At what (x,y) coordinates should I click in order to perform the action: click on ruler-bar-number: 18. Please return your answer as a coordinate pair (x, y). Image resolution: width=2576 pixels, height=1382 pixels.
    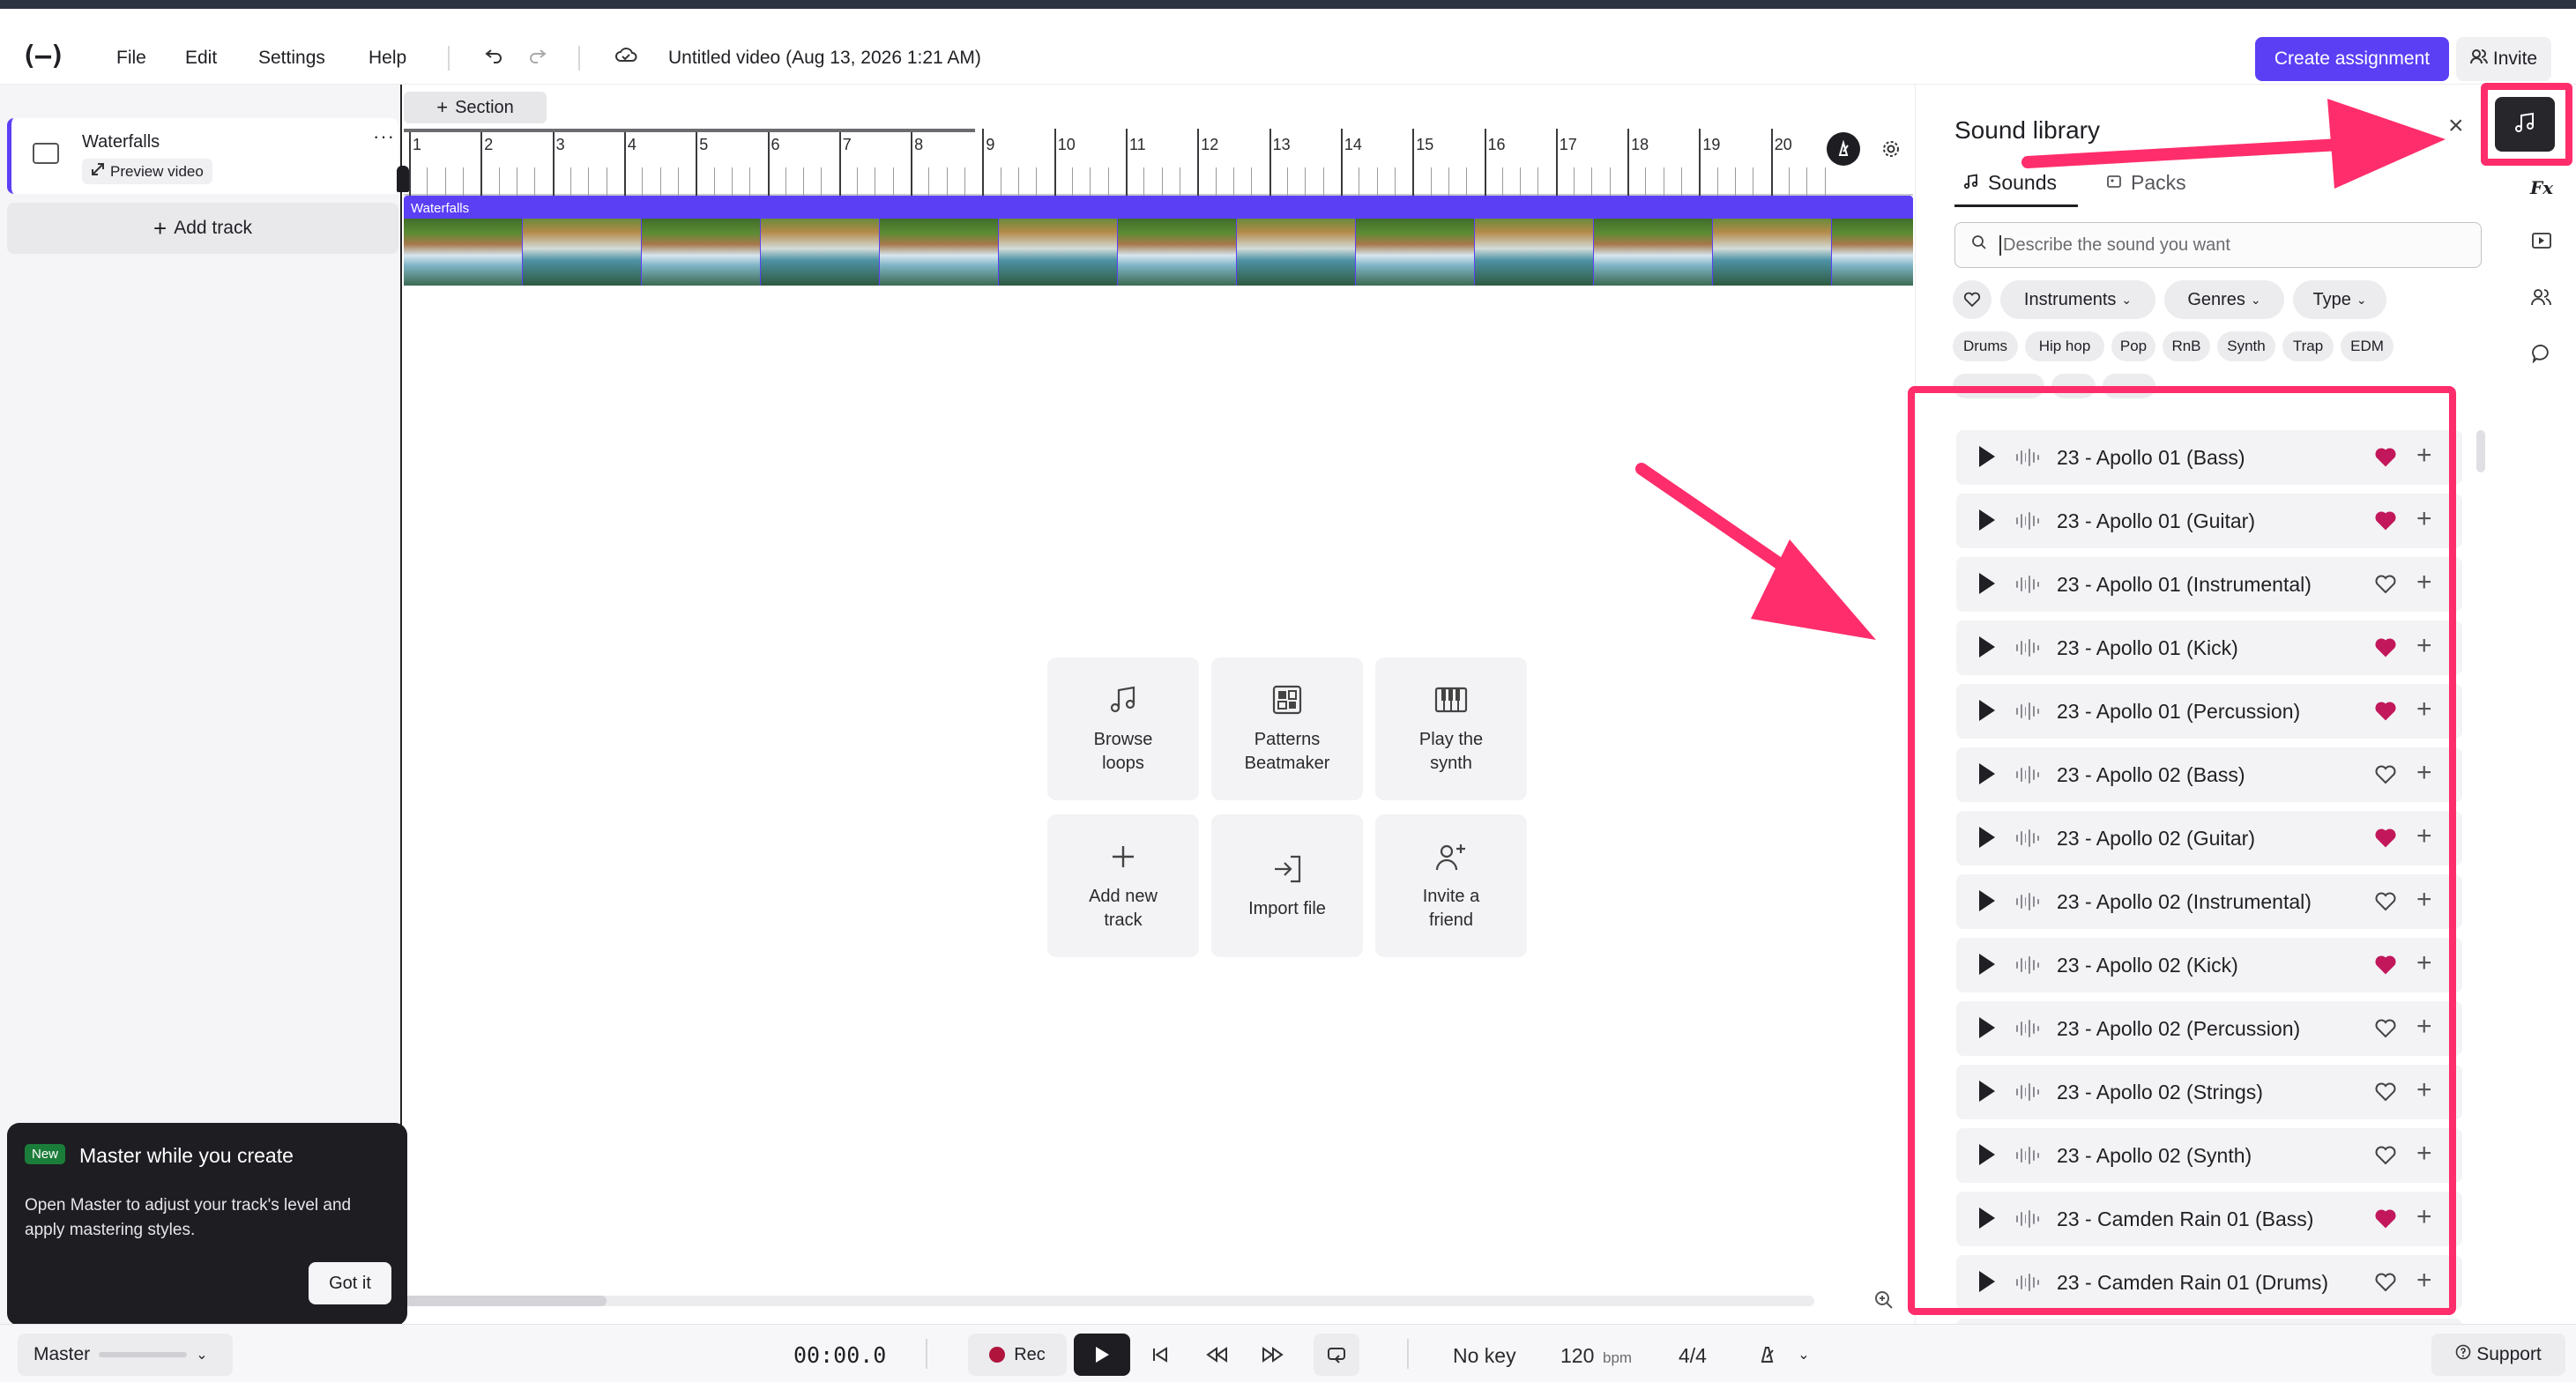
    Looking at the image, I should click on (1640, 144).